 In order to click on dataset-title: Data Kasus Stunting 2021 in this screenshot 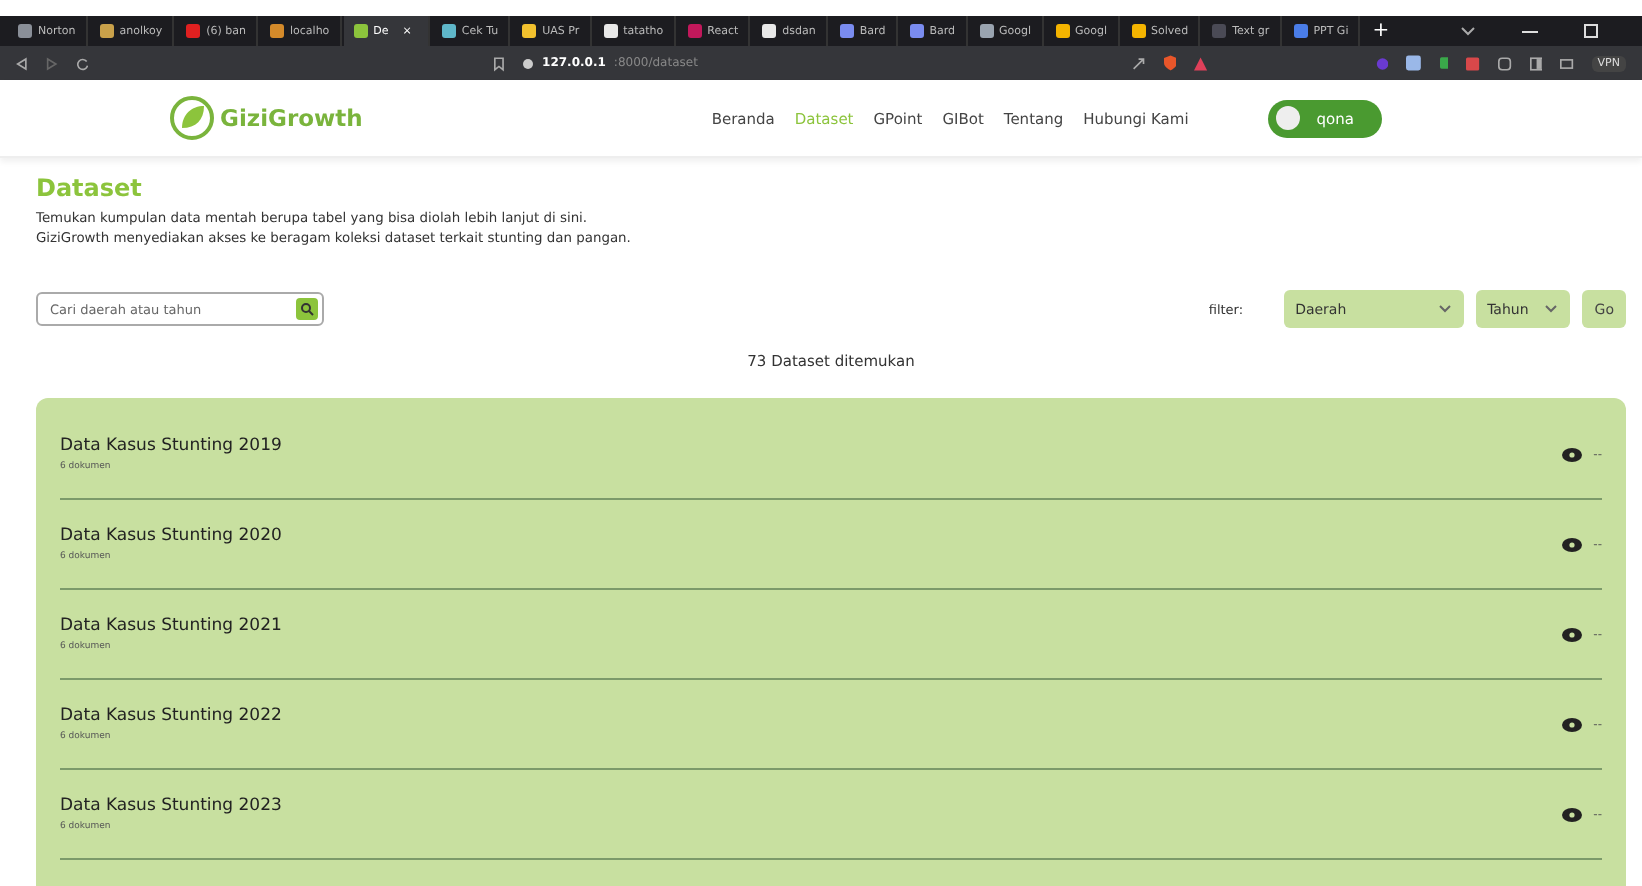, I will do `click(805, 626)`.